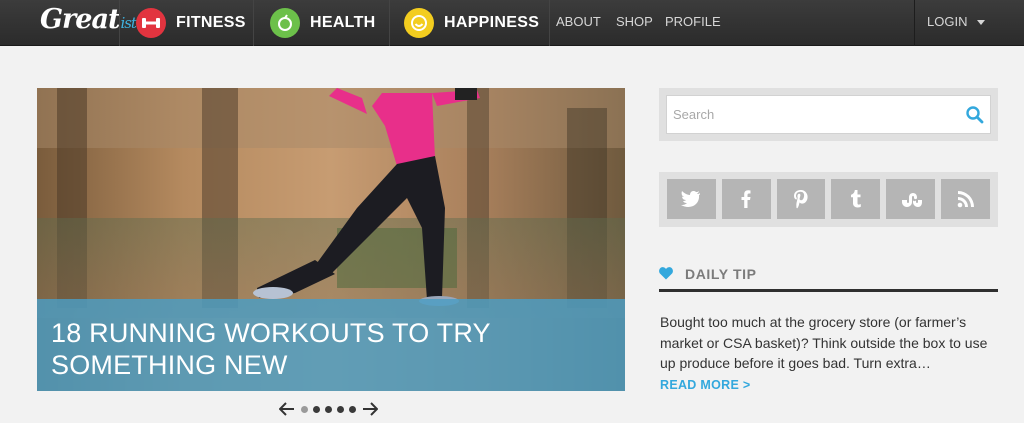 This screenshot has width=1024, height=423. I want to click on logo-suffix-text: ist, so click(128, 23).